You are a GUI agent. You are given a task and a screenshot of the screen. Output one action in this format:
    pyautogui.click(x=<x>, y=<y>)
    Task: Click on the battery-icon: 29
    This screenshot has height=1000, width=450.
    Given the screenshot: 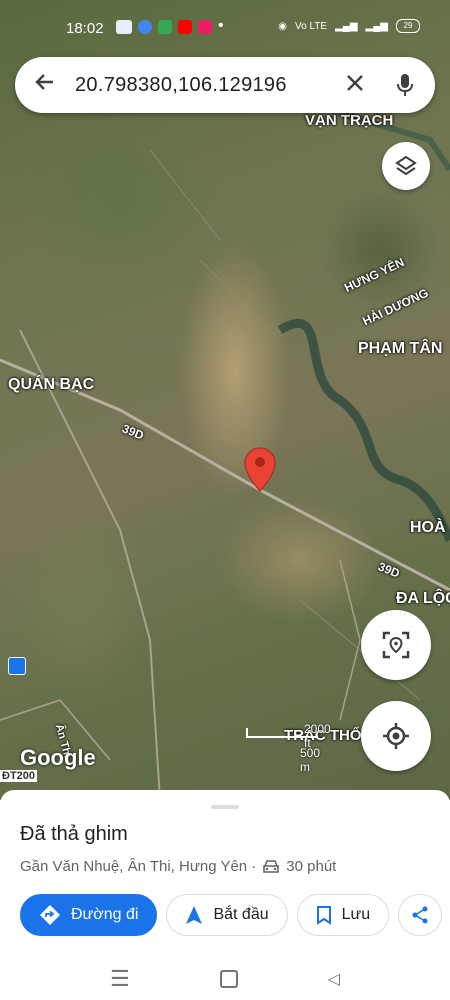 What is the action you would take?
    pyautogui.click(x=408, y=26)
    